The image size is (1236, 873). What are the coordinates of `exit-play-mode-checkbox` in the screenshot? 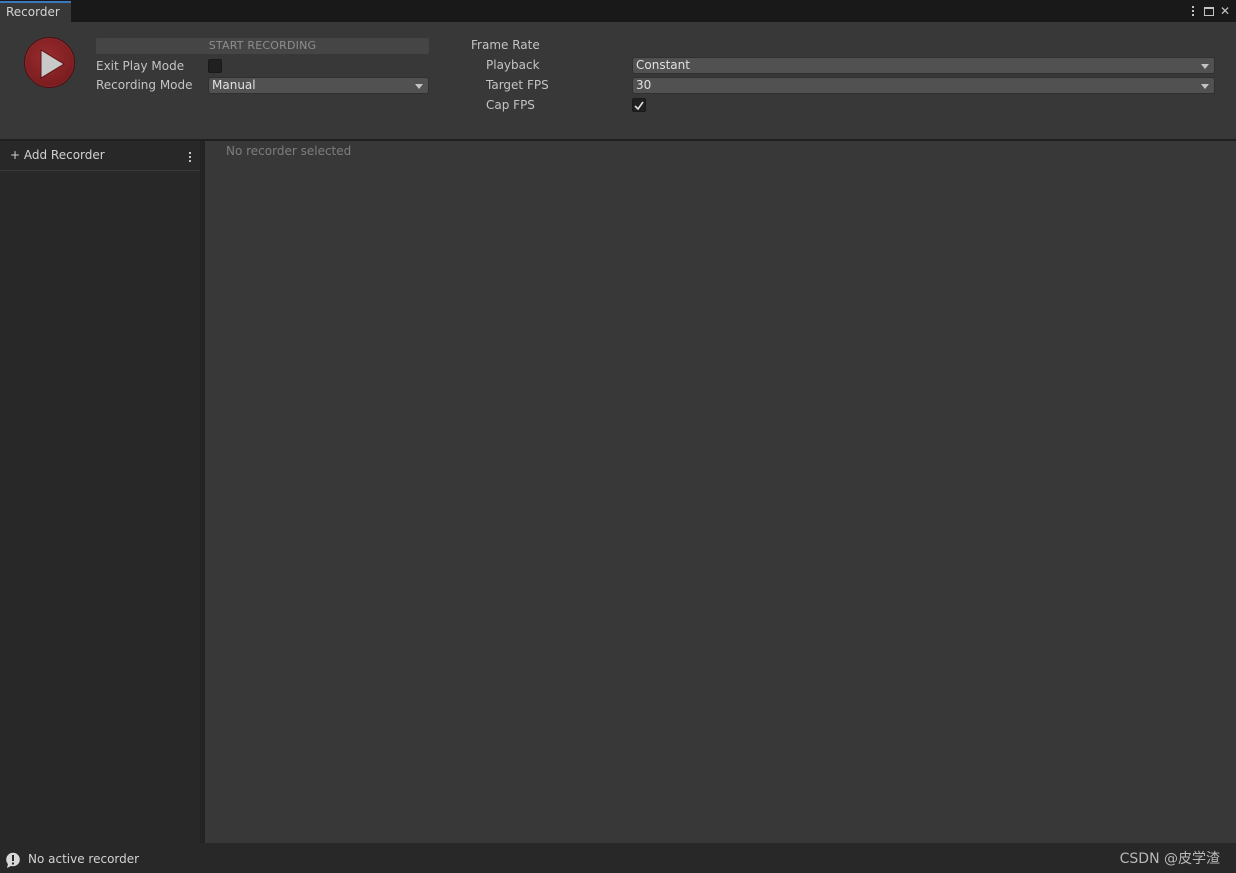 It's located at (215, 66).